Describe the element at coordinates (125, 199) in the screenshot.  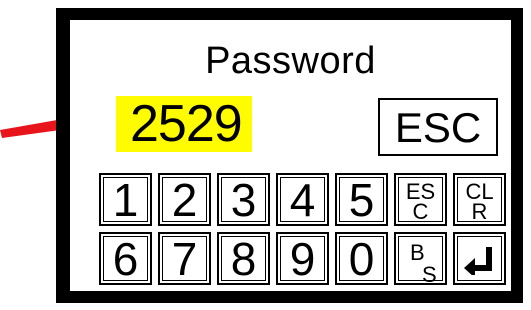
I see `key-1: 1` at that location.